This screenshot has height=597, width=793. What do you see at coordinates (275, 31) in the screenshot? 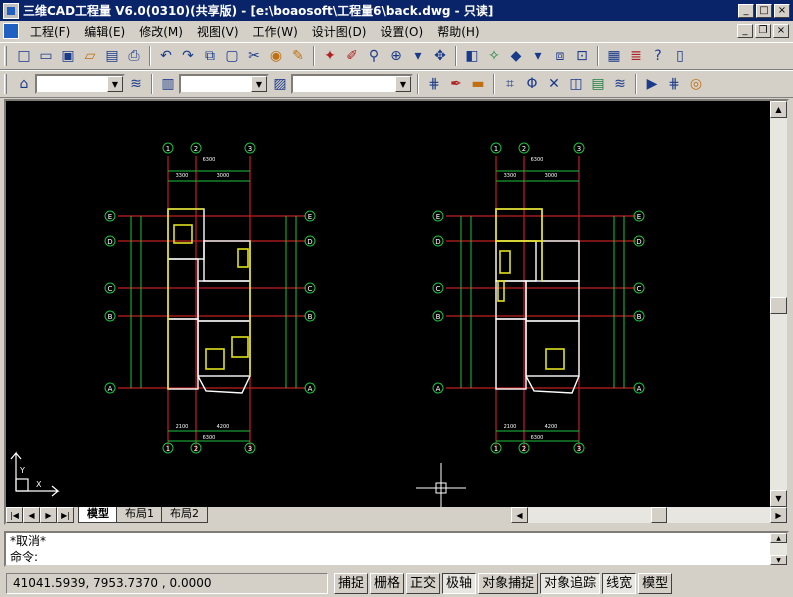
I see `menu-item-work: 工作(W)` at bounding box center [275, 31].